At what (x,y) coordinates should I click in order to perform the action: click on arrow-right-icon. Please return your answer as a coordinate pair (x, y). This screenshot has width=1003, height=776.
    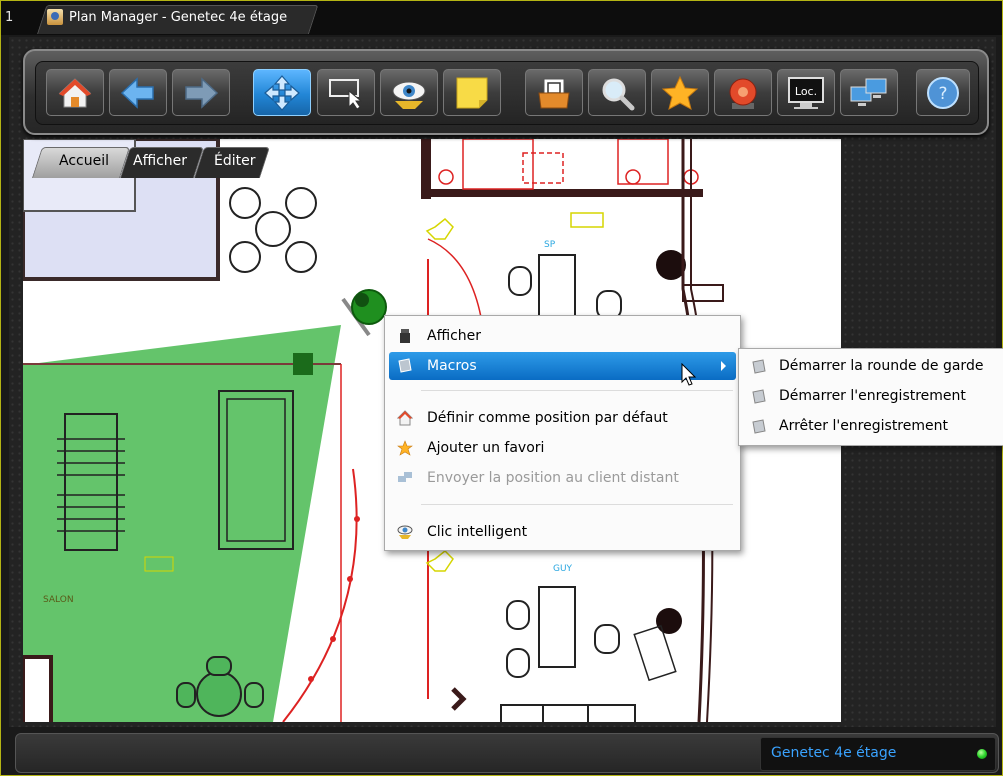
    Looking at the image, I should click on (202, 92).